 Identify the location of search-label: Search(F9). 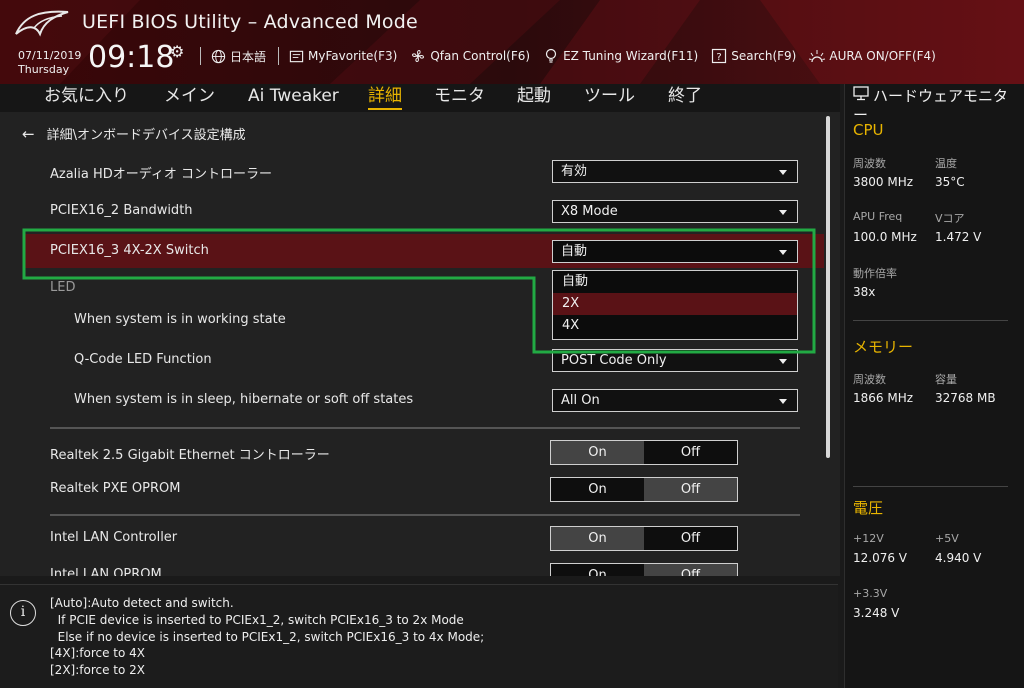
(764, 56).